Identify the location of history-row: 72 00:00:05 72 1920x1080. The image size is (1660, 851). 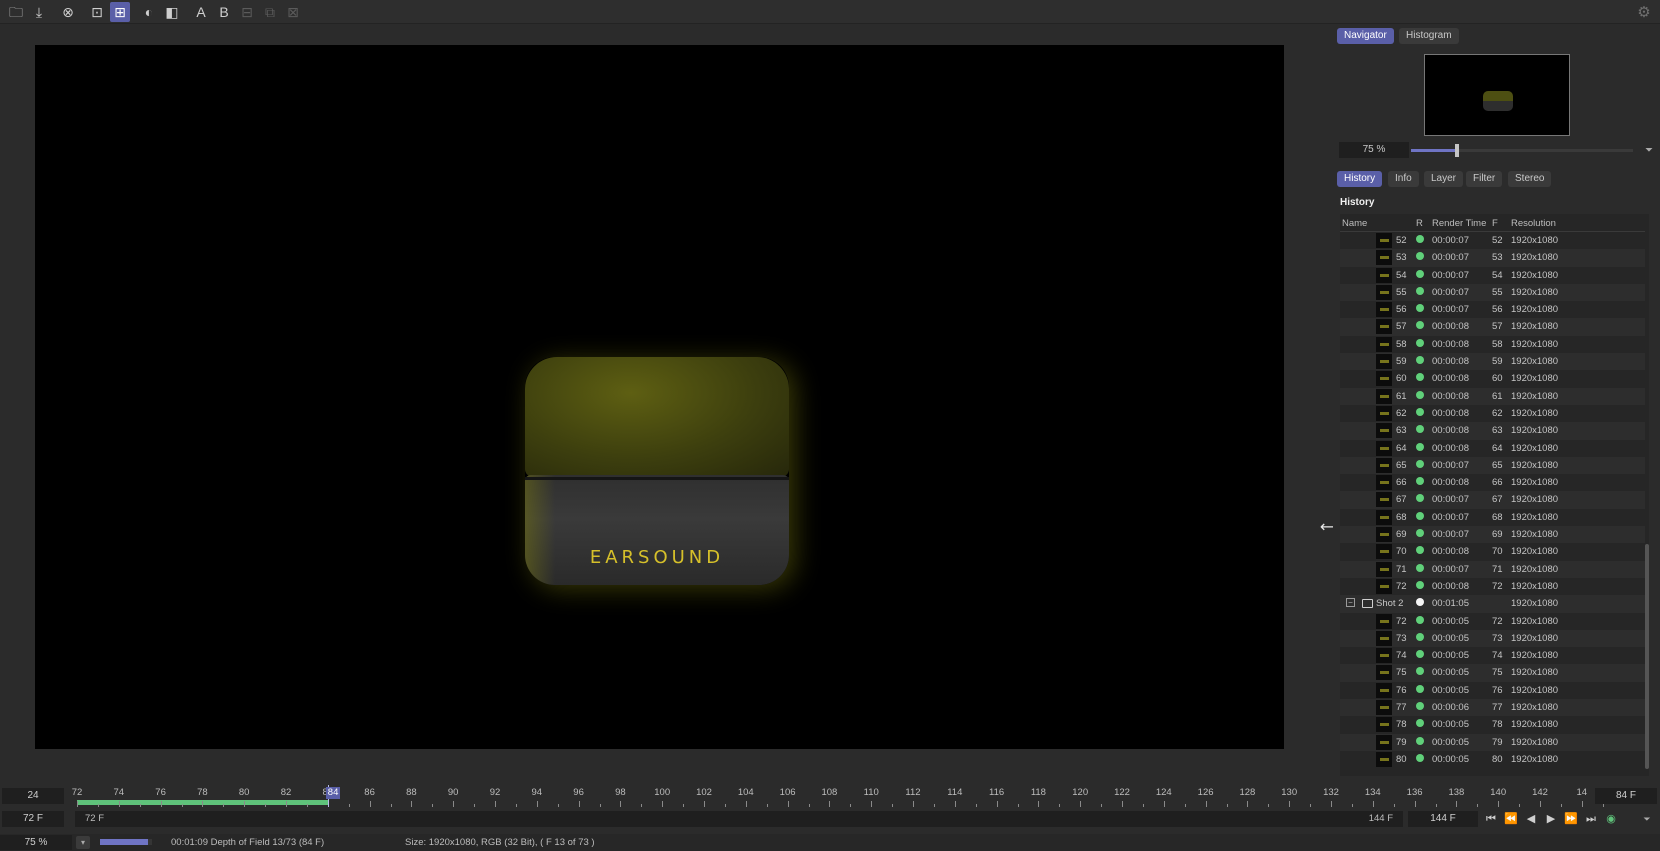
(1494, 621).